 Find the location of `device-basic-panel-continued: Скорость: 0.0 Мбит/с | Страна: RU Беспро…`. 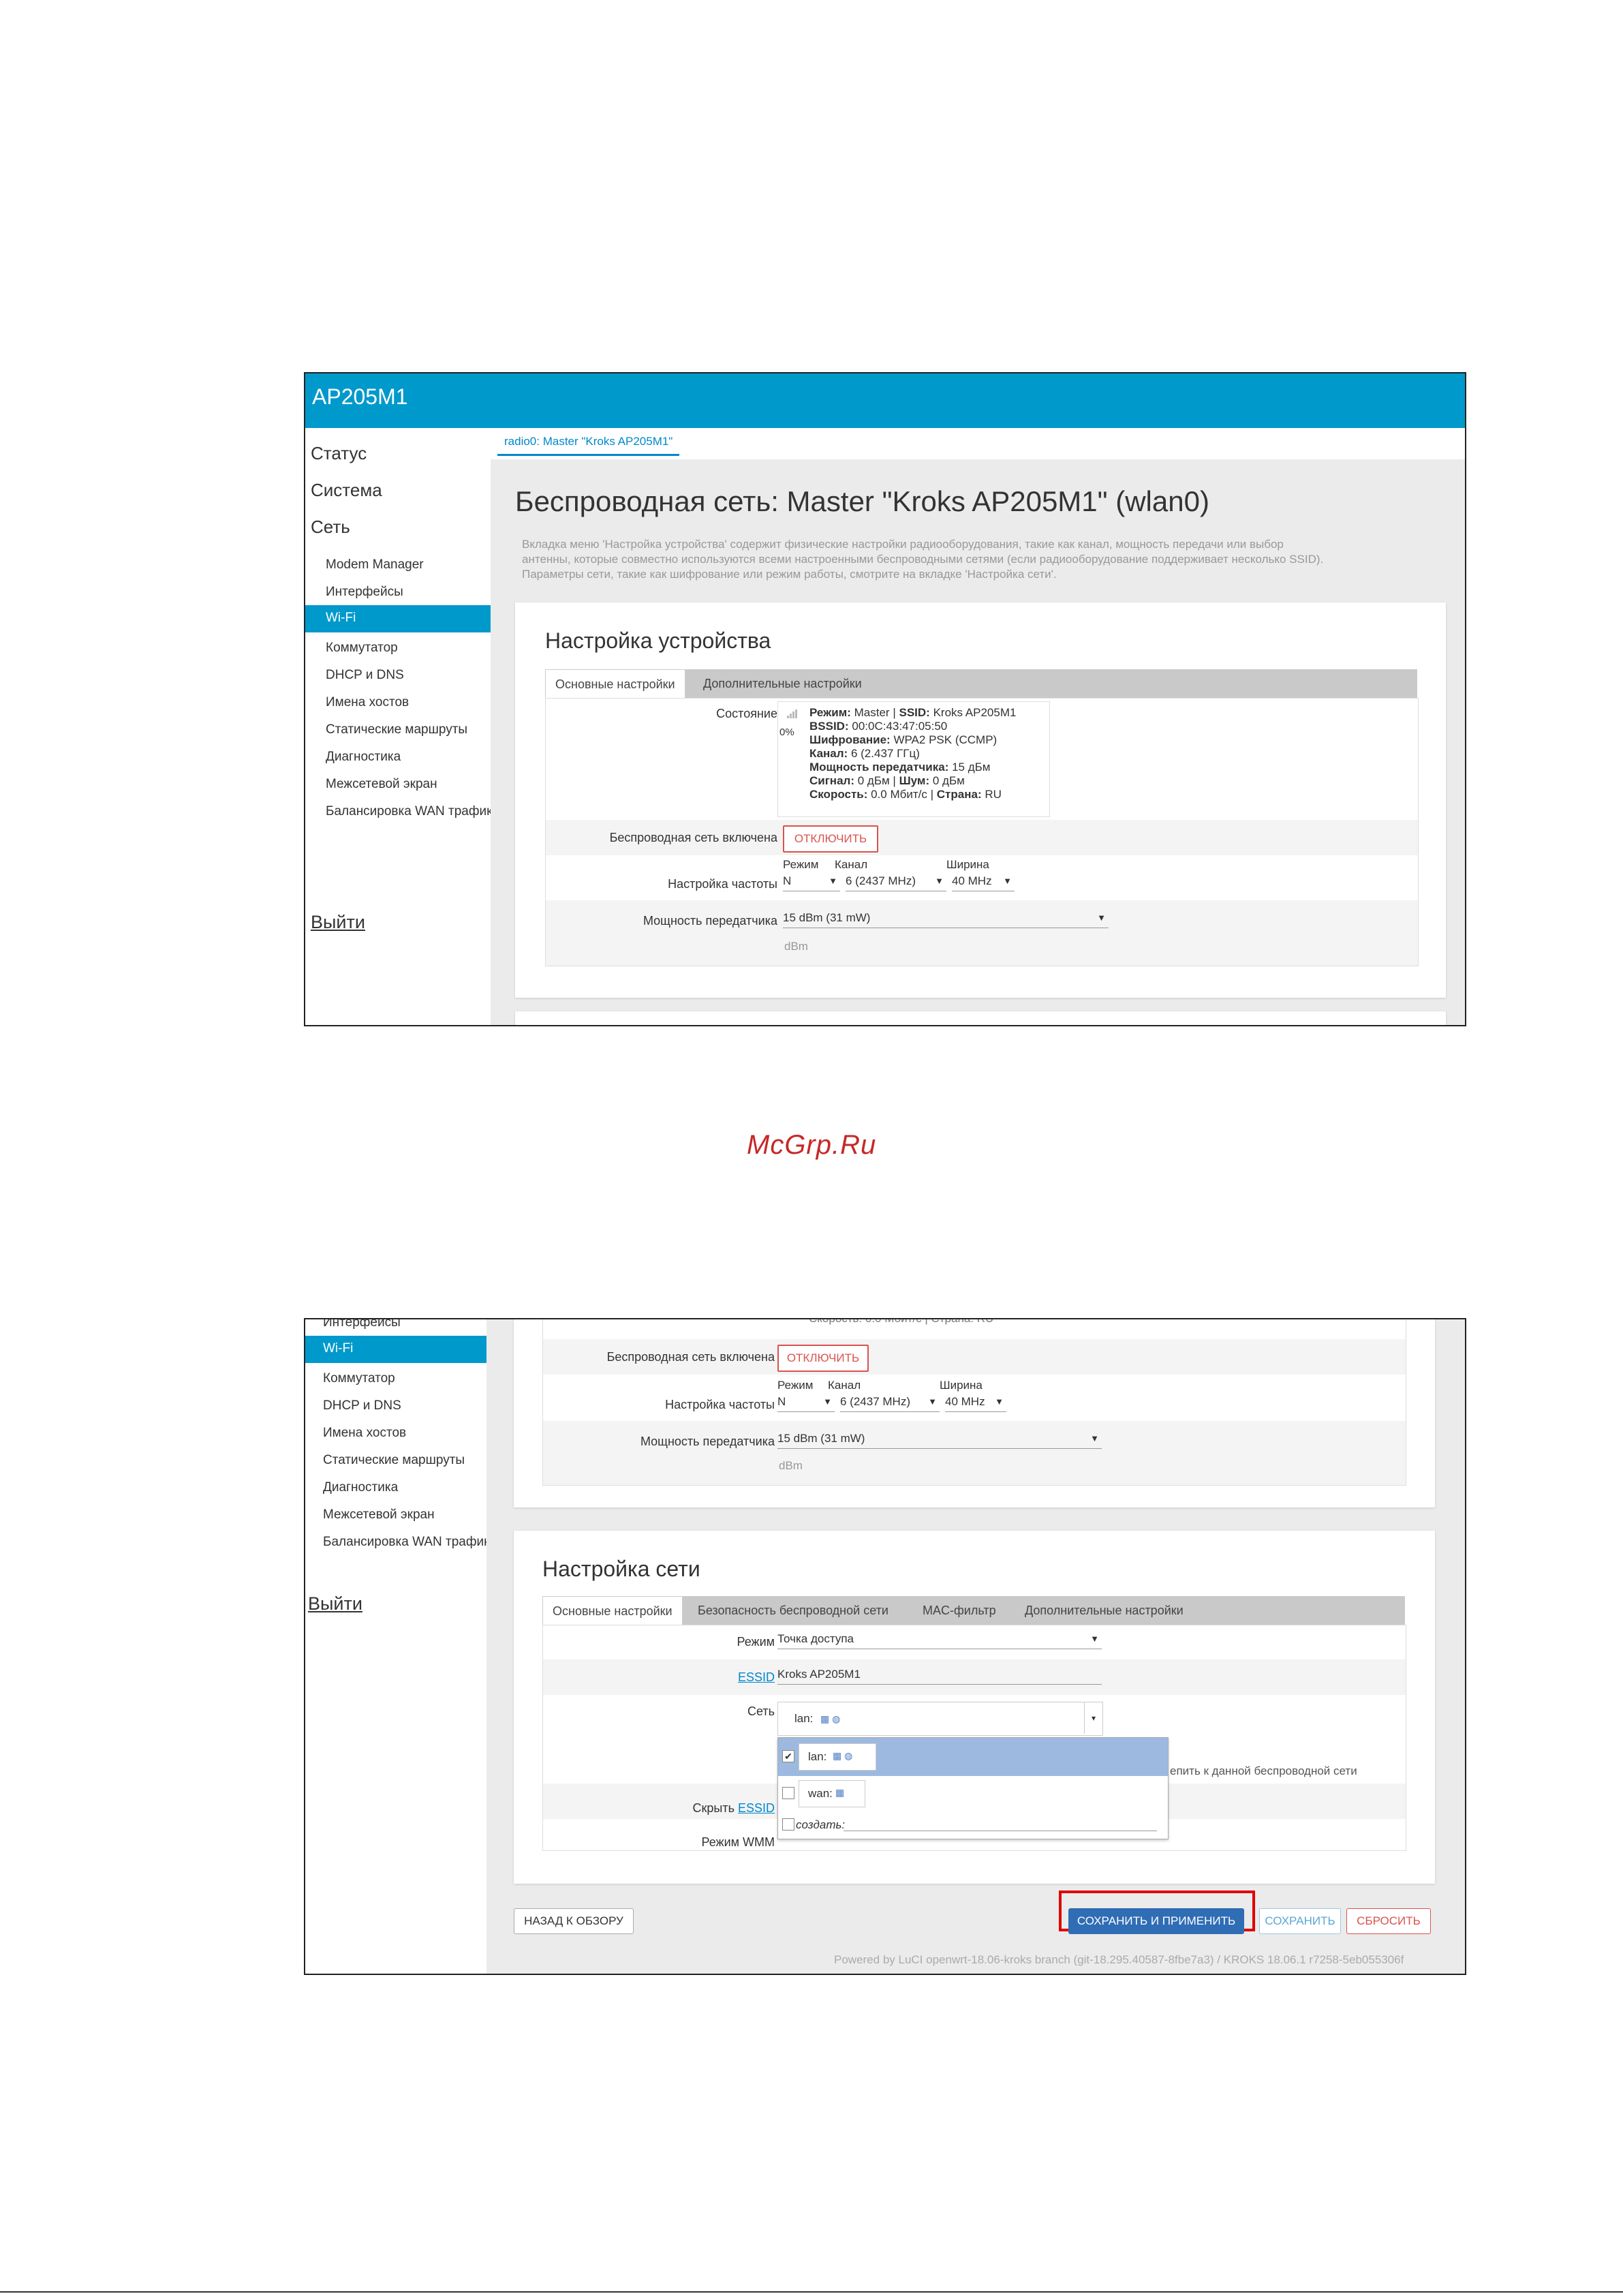

device-basic-panel-continued: Скорость: 0.0 Мбит/с | Страна: RU Беспро… is located at coordinates (974, 1402).